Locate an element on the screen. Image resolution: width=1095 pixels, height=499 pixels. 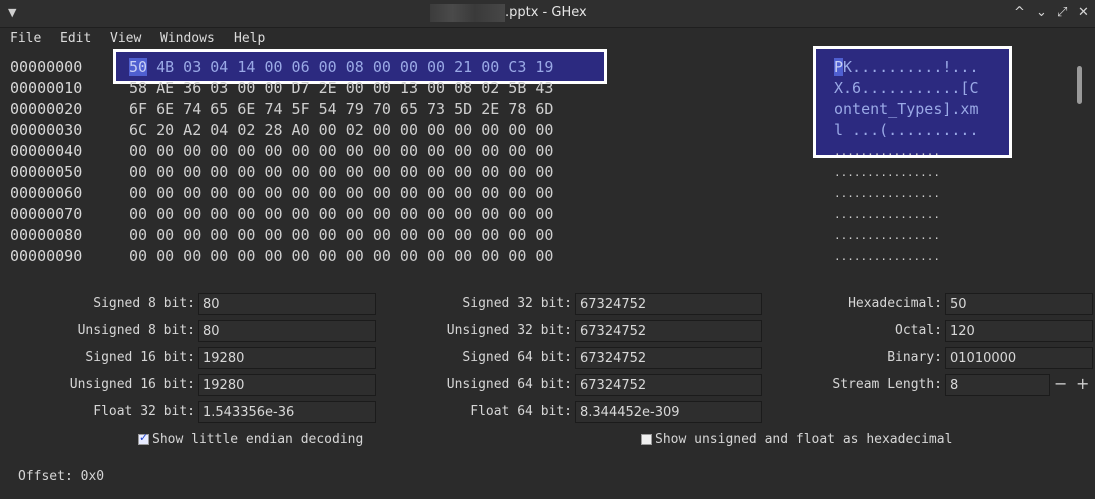
hexadecimal-label: Hexadecimal: is located at coordinates (895, 303).